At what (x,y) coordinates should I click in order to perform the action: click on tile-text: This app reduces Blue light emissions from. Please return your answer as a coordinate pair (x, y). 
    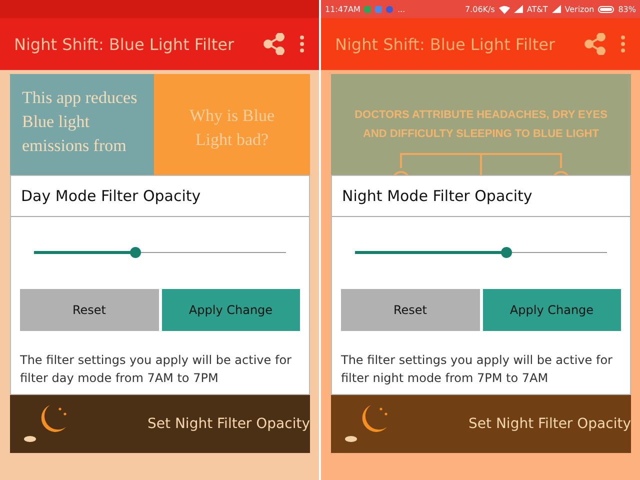
    Looking at the image, I should click on (80, 122).